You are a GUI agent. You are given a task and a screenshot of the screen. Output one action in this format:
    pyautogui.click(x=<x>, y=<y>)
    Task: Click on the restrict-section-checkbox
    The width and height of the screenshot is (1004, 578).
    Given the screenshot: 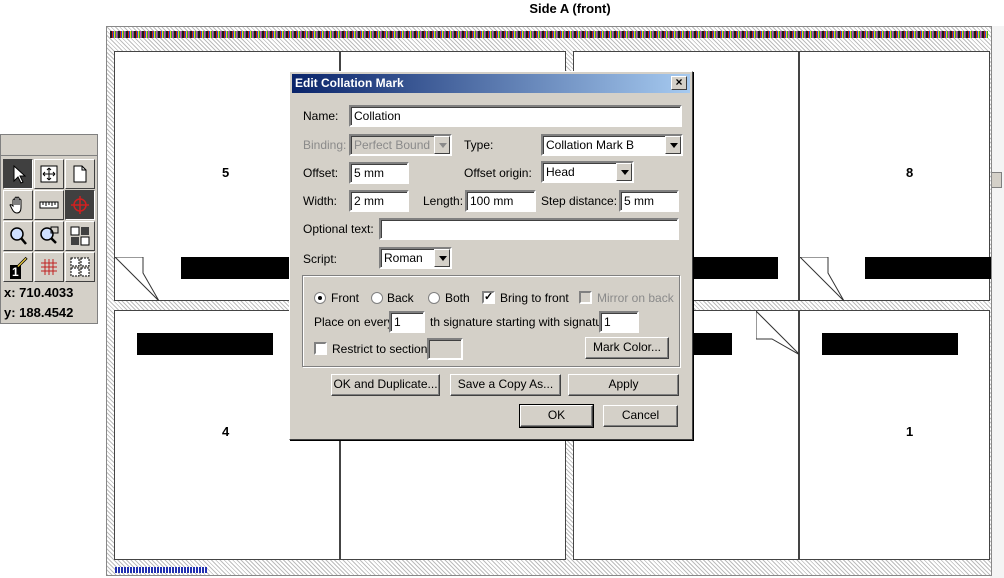 What is the action you would take?
    pyautogui.click(x=320, y=348)
    